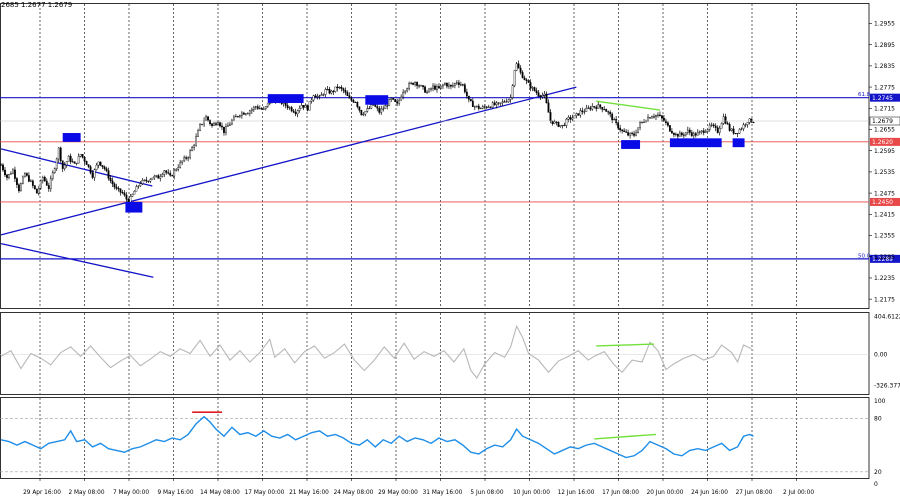 This screenshot has width=900, height=500. Describe the element at coordinates (434, 442) in the screenshot. I see `rsi-layer` at that location.